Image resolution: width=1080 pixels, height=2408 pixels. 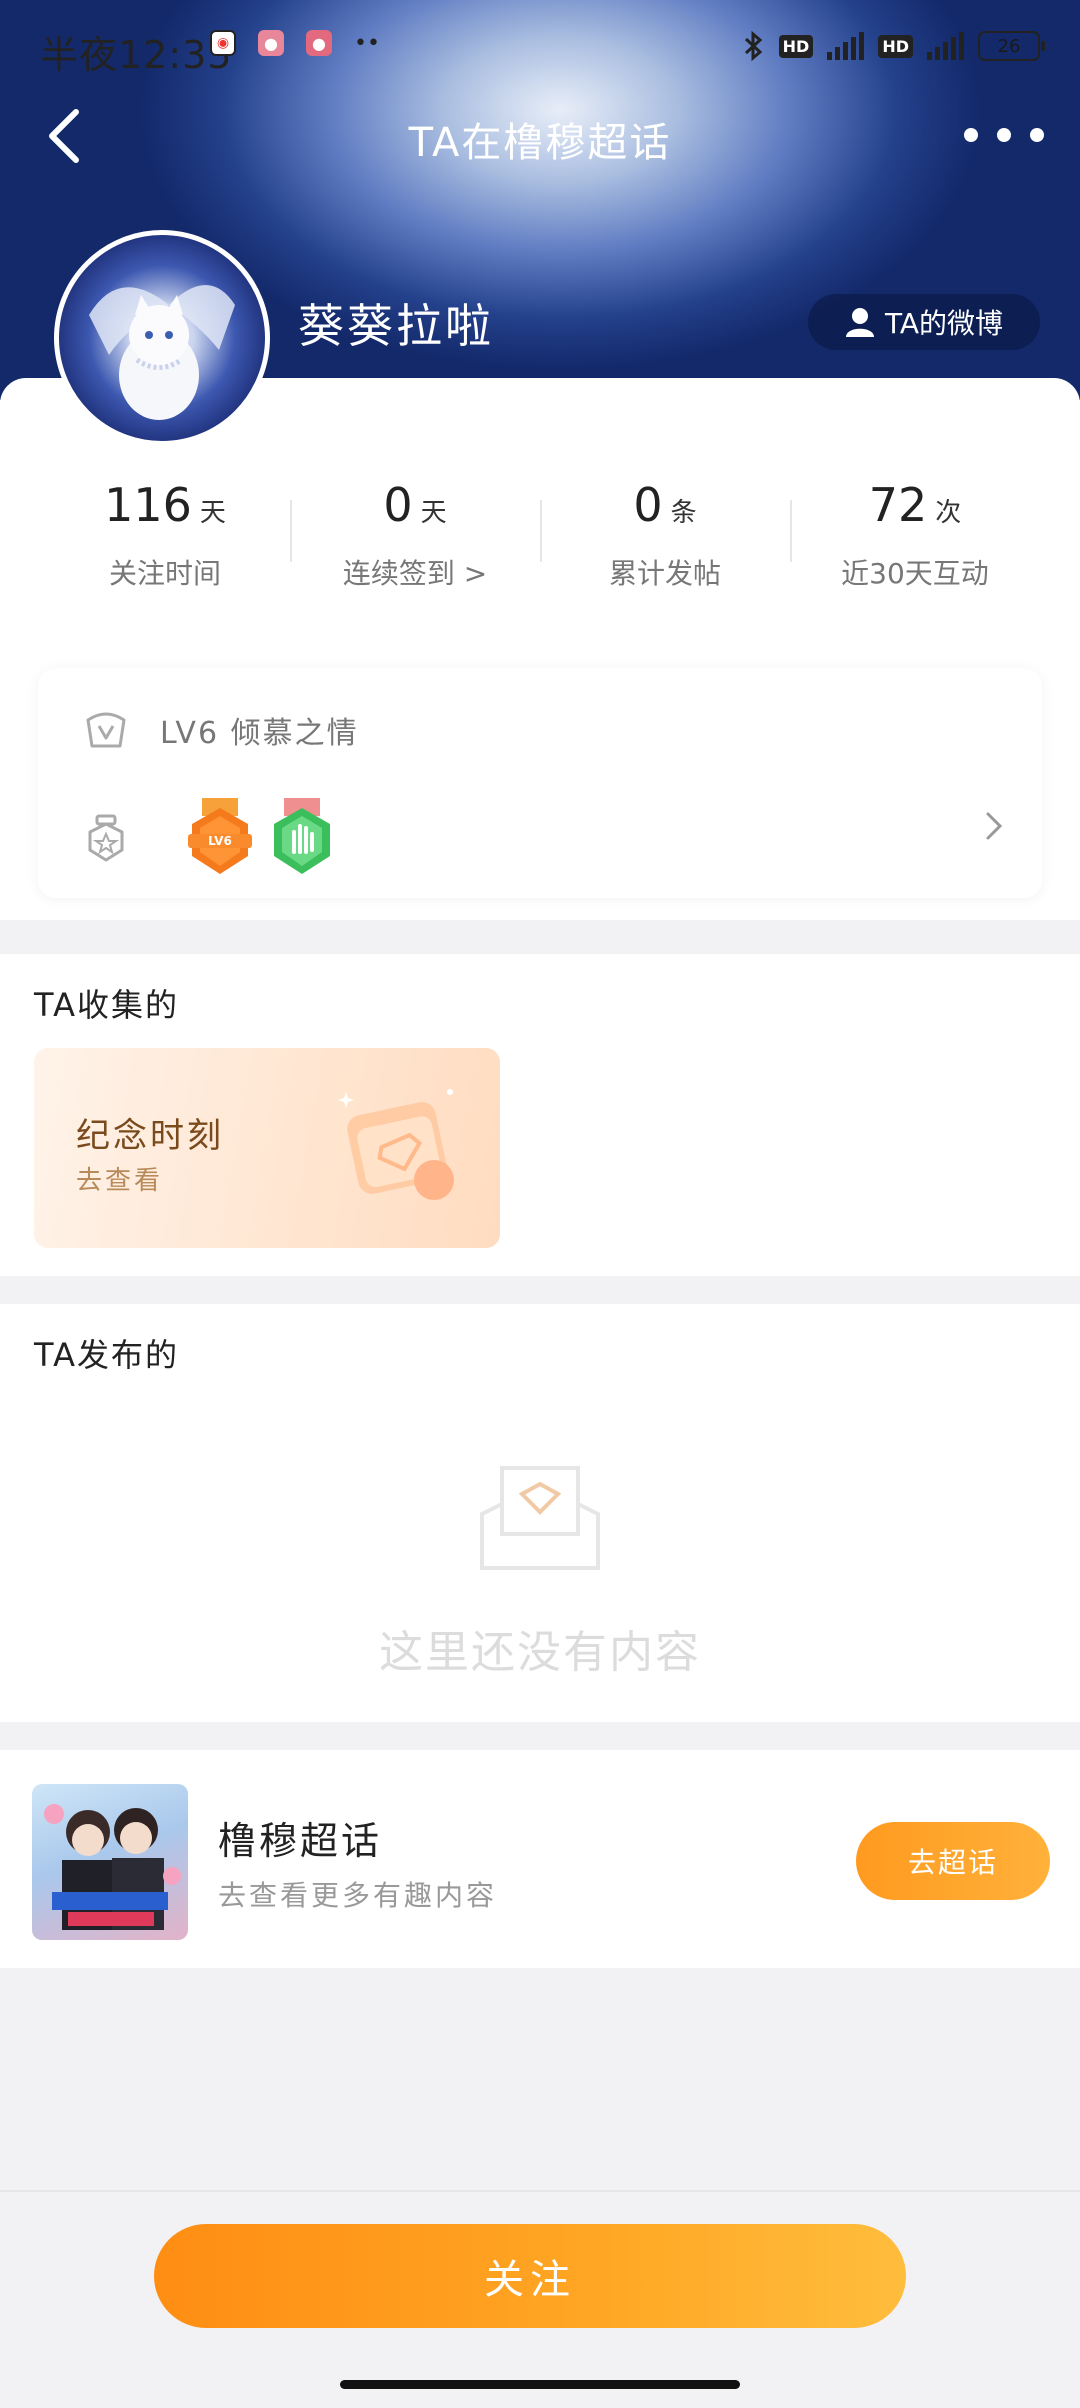 I want to click on memorial-subtitle: 去查看, so click(x=120, y=1181).